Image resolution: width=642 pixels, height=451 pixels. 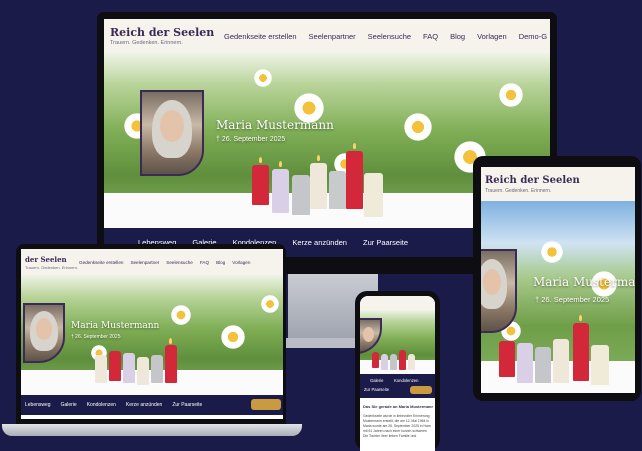 I want to click on nav-item-demo: Demo-G, so click(x=533, y=36).